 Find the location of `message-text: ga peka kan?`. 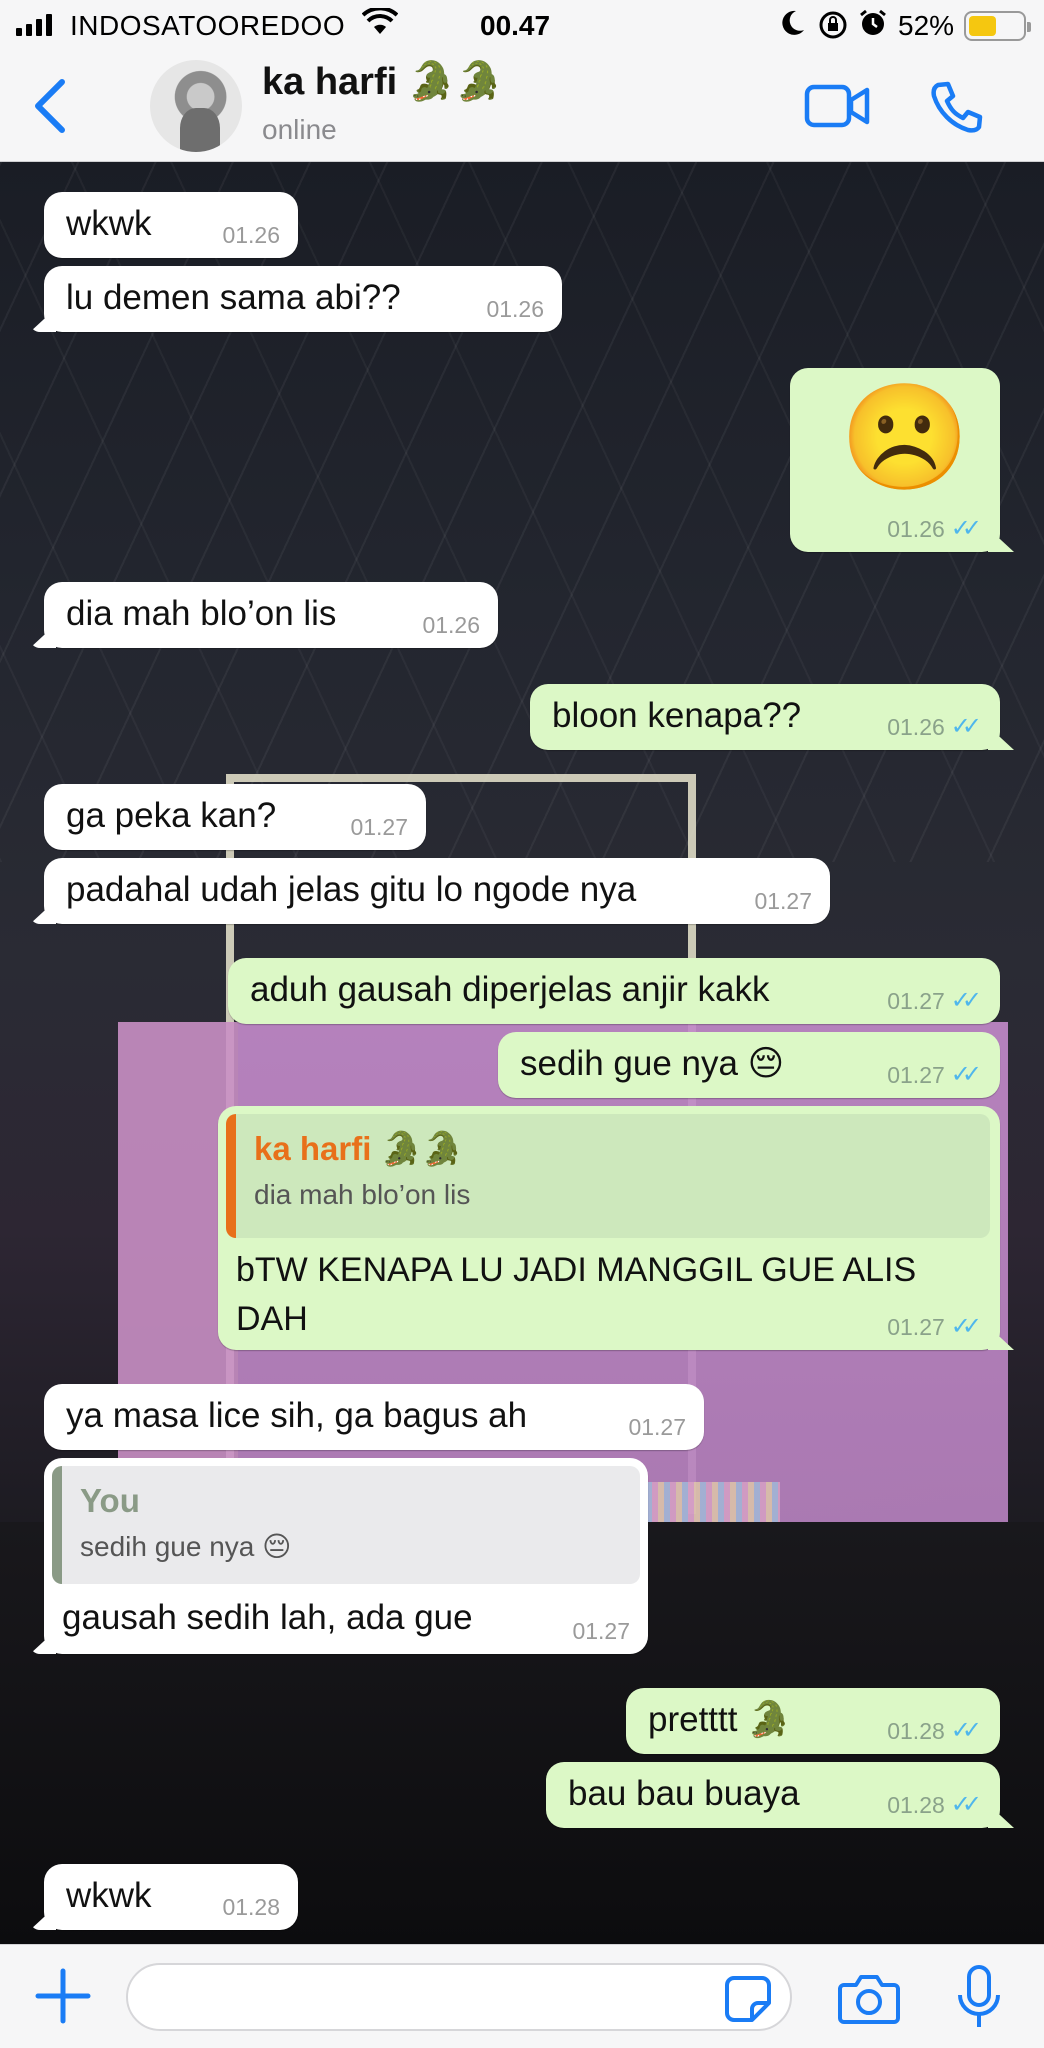

message-text: ga peka kan? is located at coordinates (171, 815).